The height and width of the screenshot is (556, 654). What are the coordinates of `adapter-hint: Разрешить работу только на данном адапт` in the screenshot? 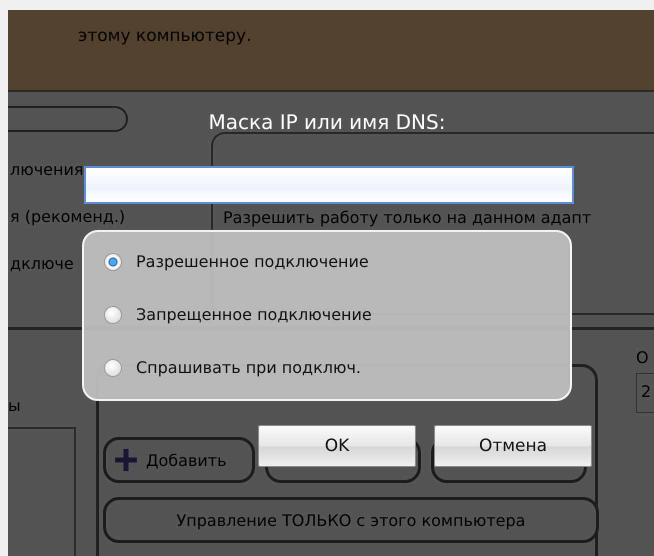 It's located at (407, 217).